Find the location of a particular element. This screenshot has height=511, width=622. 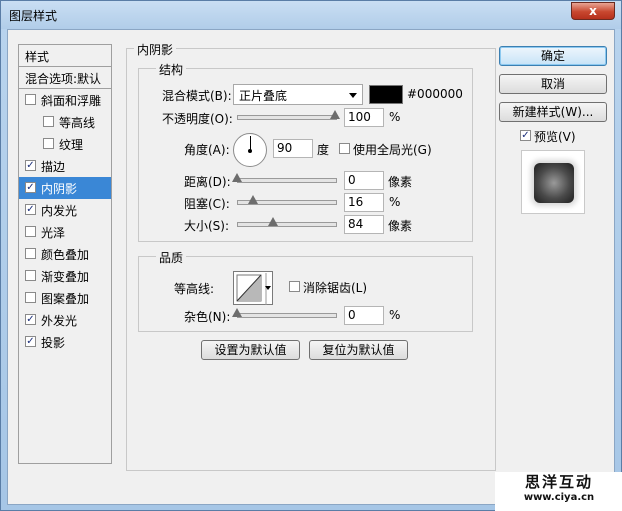

style-item-label: 渐变叠加 is located at coordinates (65, 277).